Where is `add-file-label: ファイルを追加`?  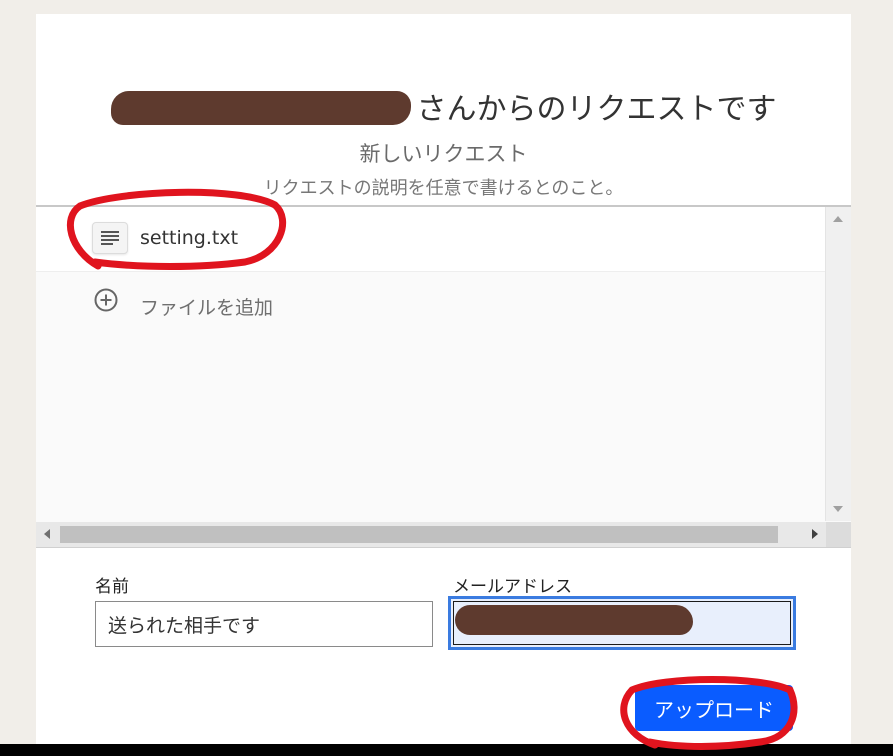 add-file-label: ファイルを追加 is located at coordinates (207, 308).